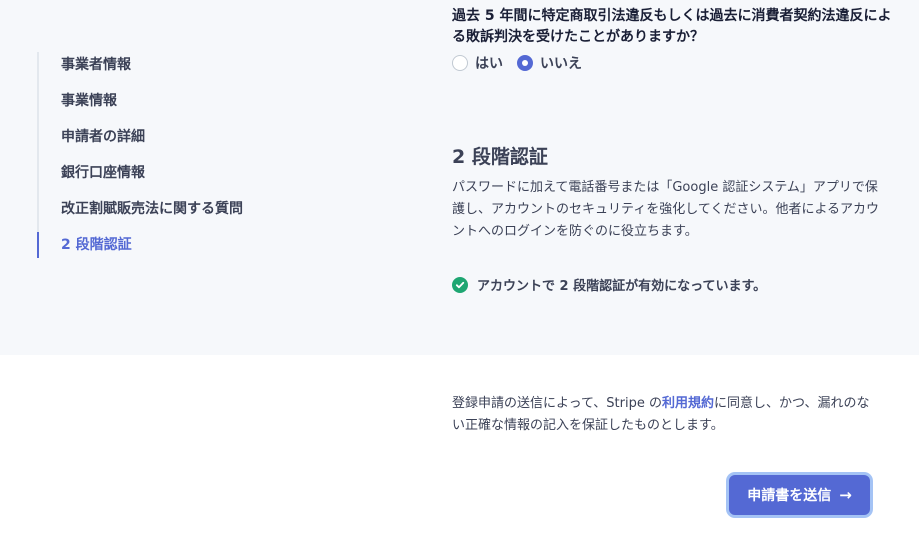  Describe the element at coordinates (167, 214) in the screenshot. I see `sidebar-item-installment-sales-questions: 改正割賦販売法に関する質問` at that location.